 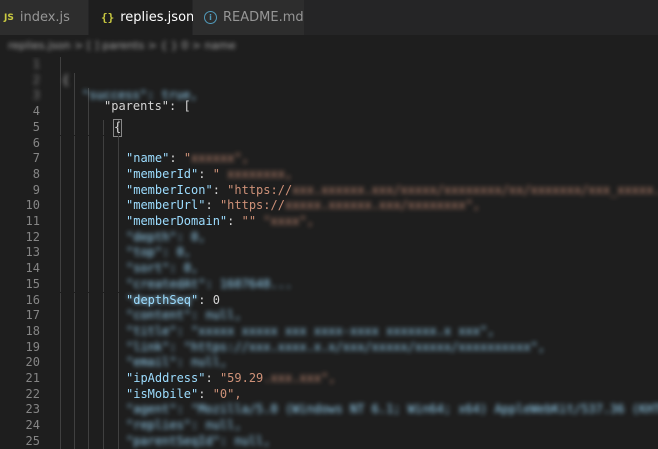 What do you see at coordinates (36, 158) in the screenshot?
I see `line-number: 7` at bounding box center [36, 158].